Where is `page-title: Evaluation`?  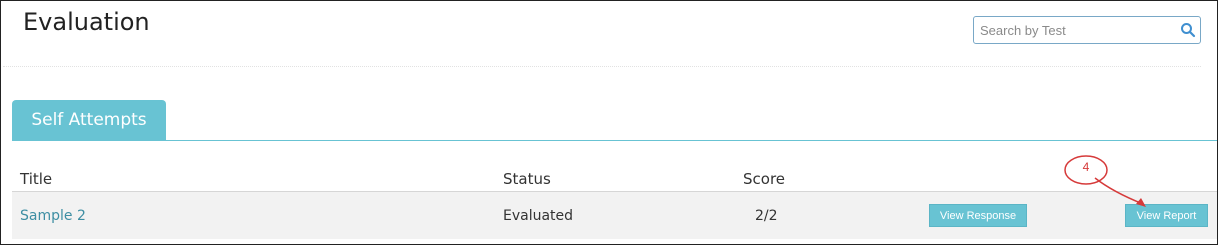
page-title: Evaluation is located at coordinates (86, 22).